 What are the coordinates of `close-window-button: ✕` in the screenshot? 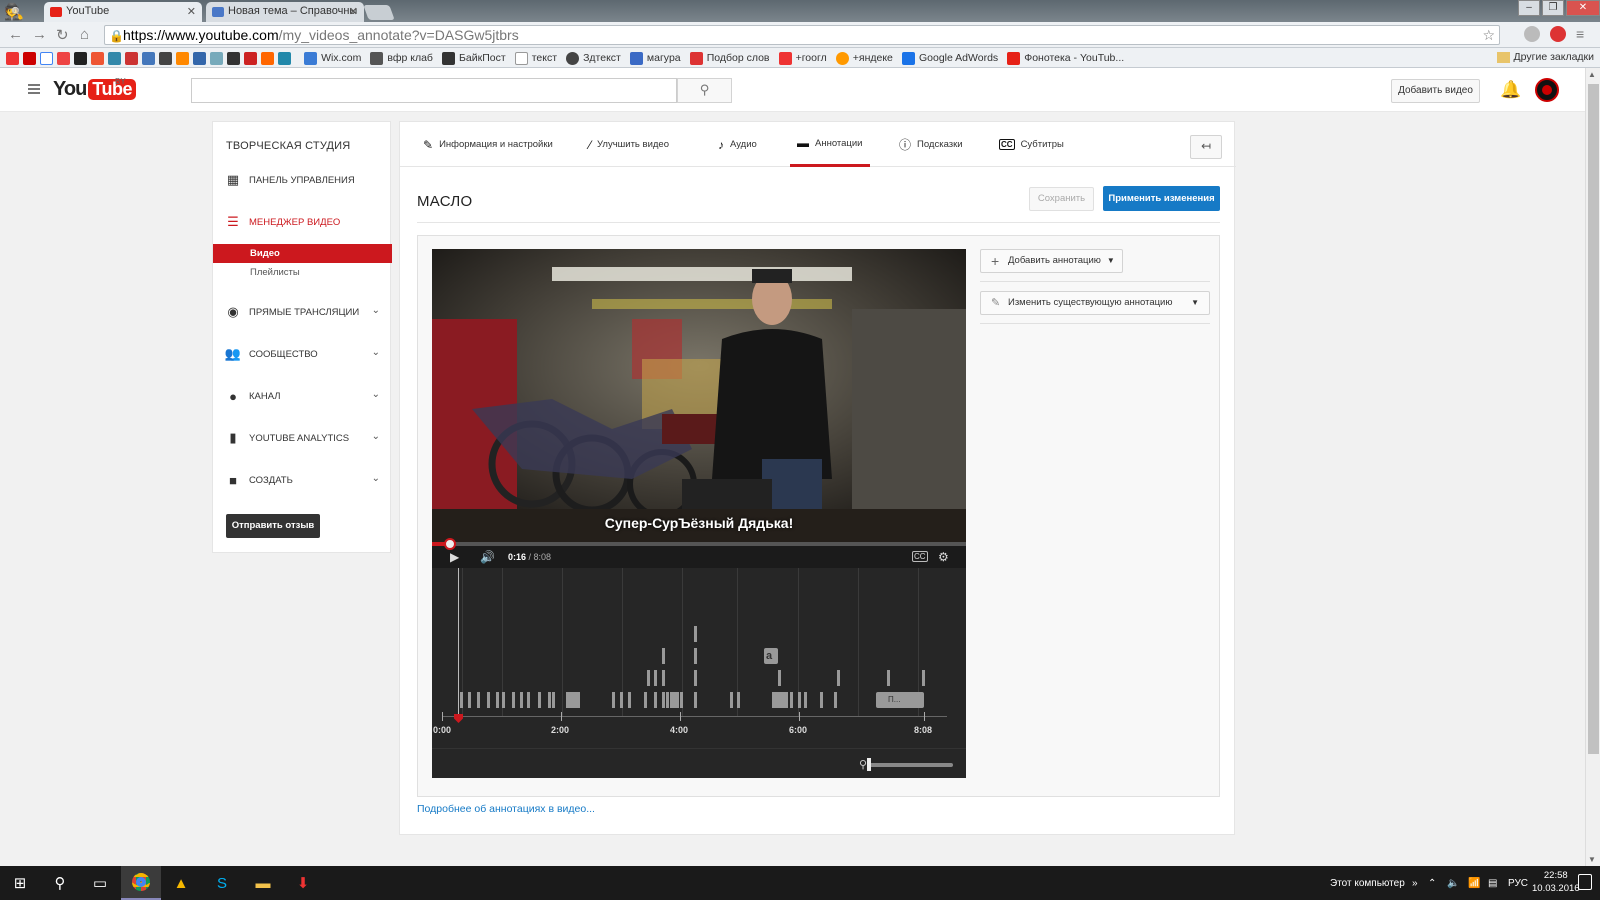 It's located at (1583, 8).